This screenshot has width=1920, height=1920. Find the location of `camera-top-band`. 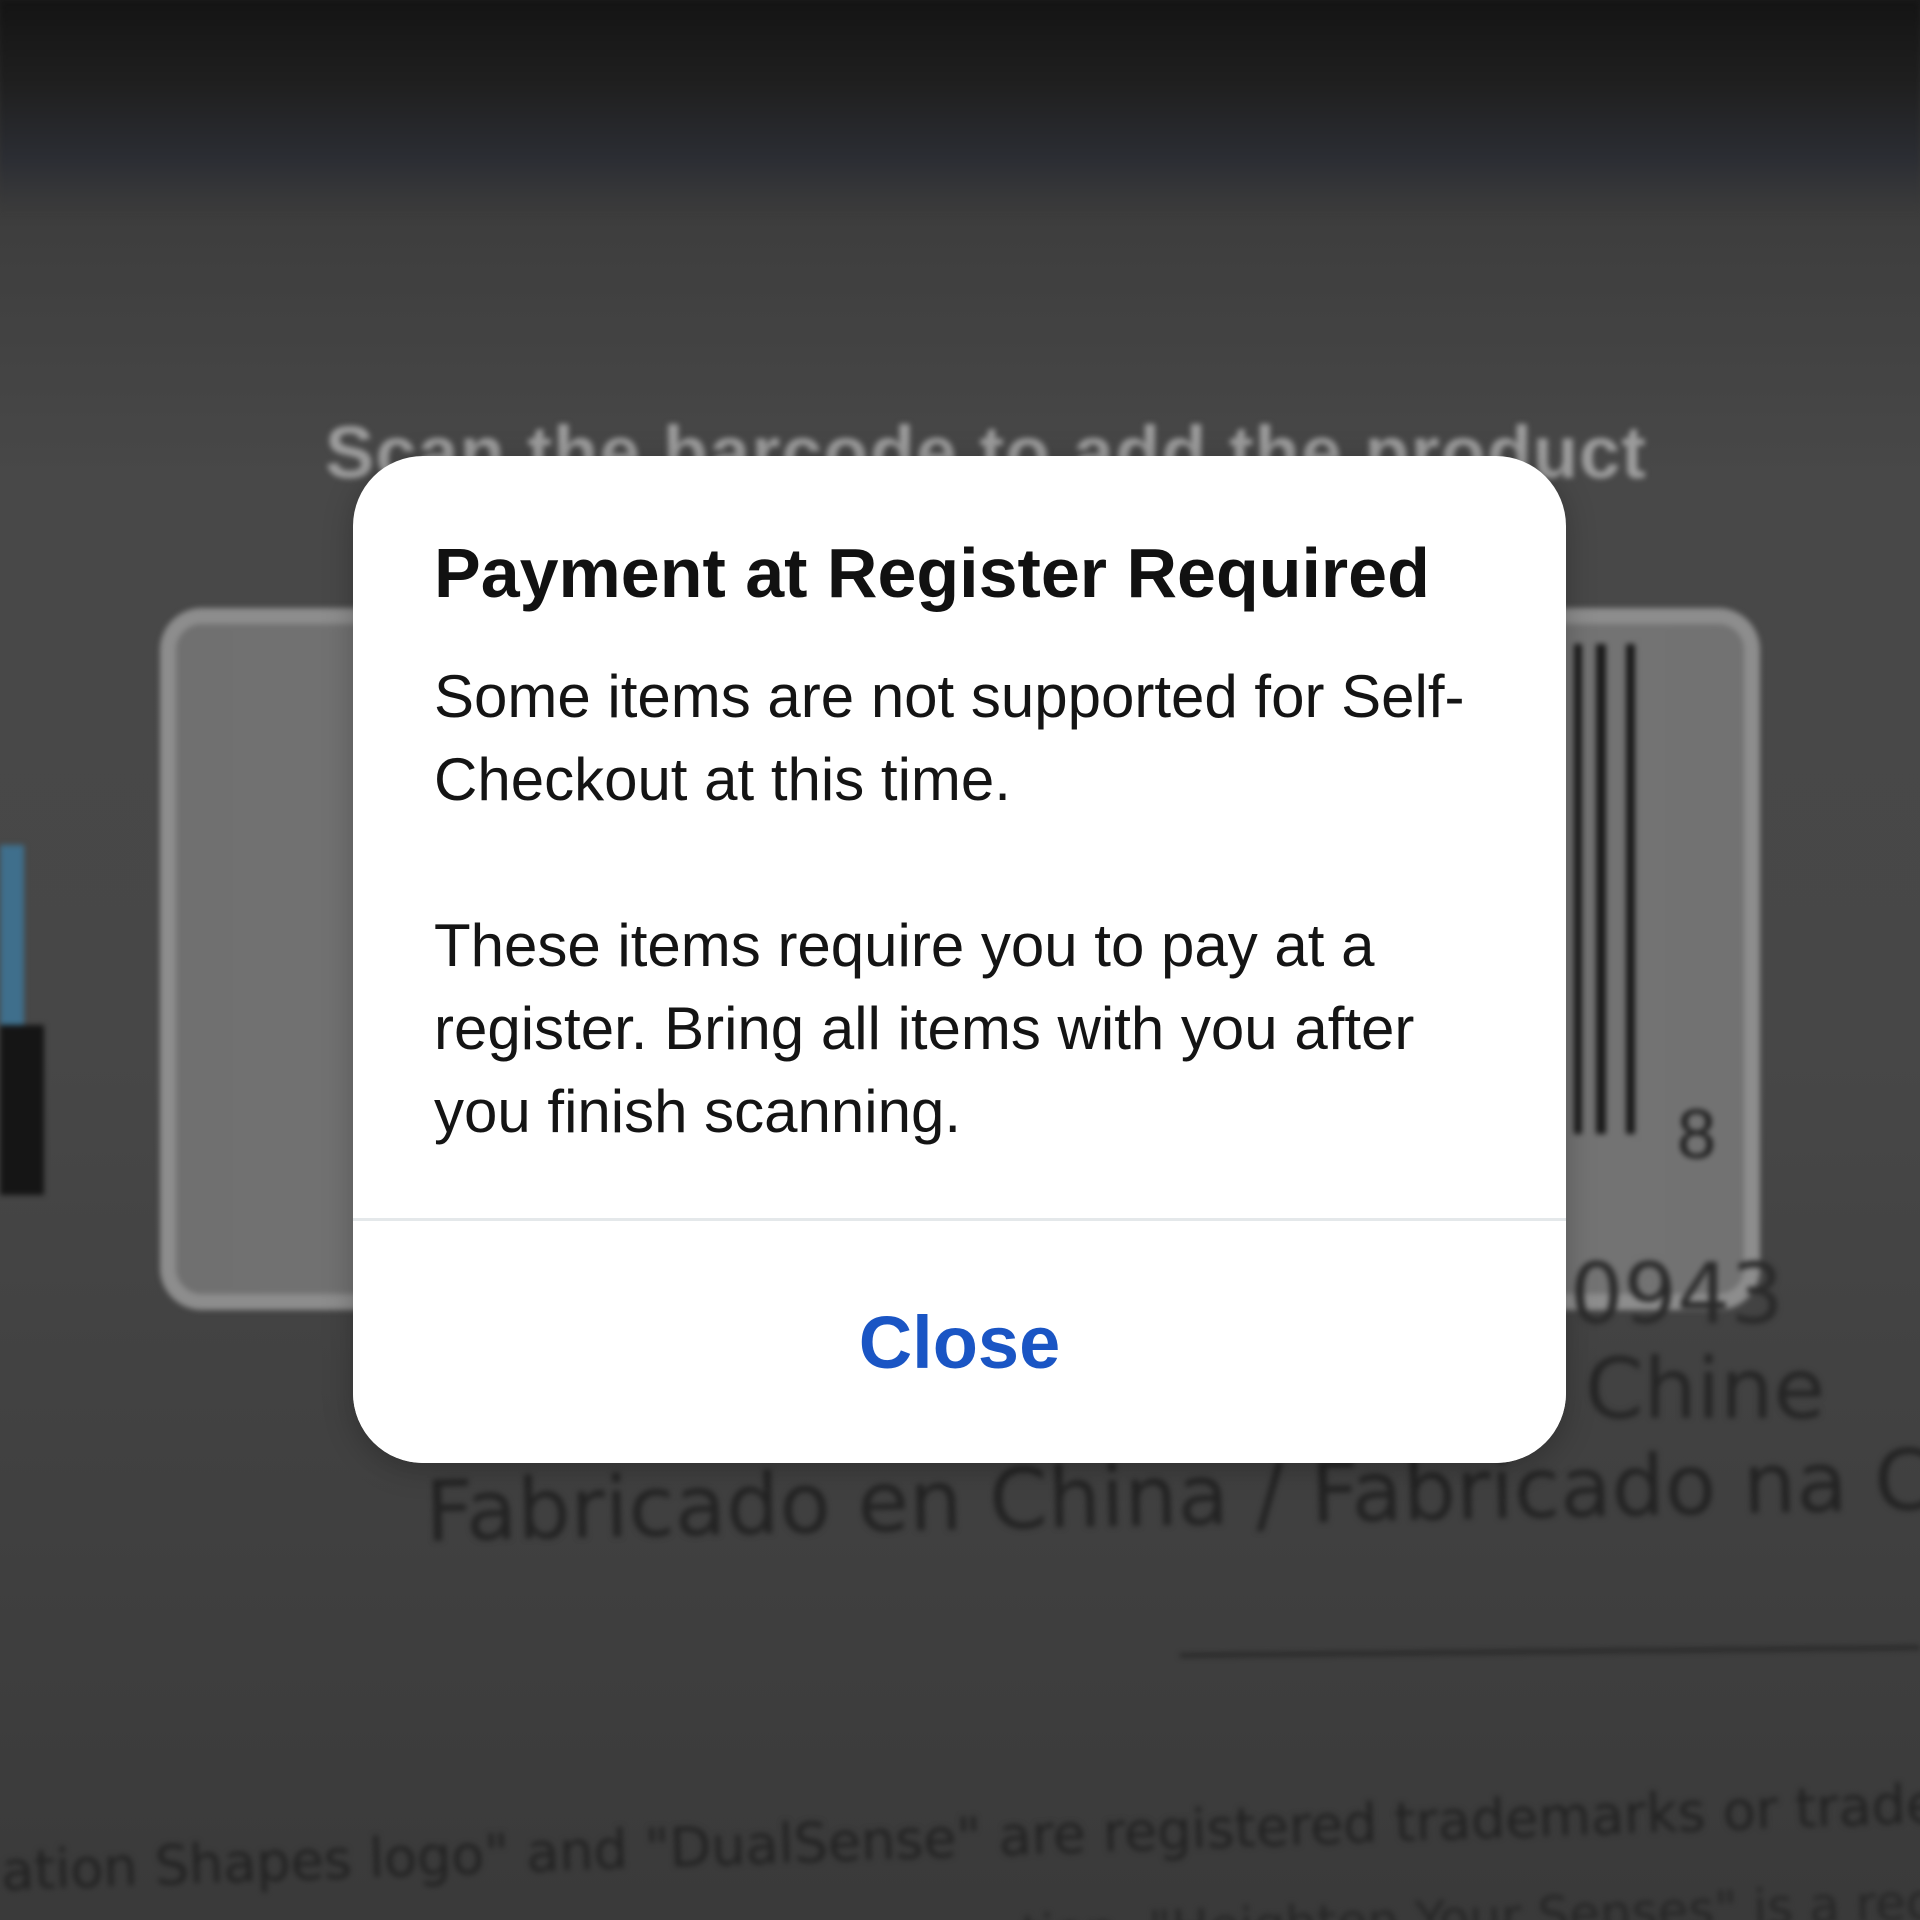

camera-top-band is located at coordinates (960, 105).